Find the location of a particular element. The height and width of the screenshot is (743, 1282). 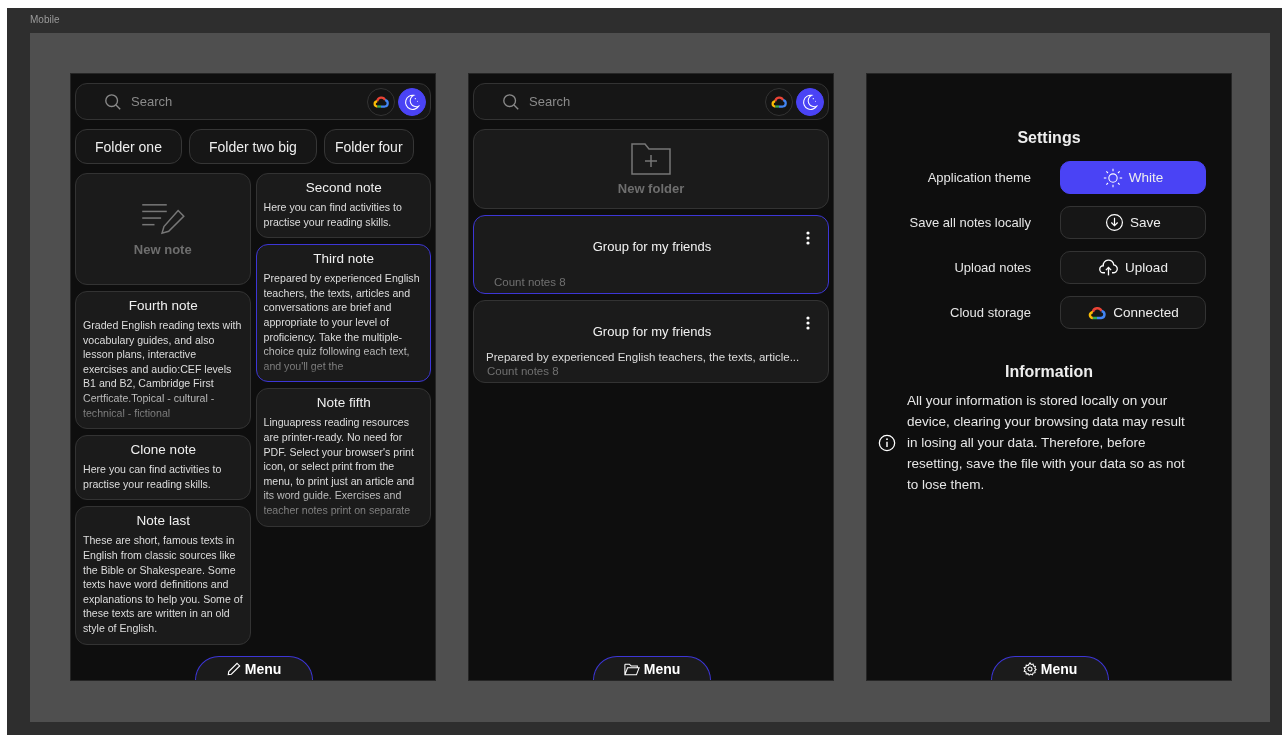

folder-chip: Folder four is located at coordinates (368, 146).